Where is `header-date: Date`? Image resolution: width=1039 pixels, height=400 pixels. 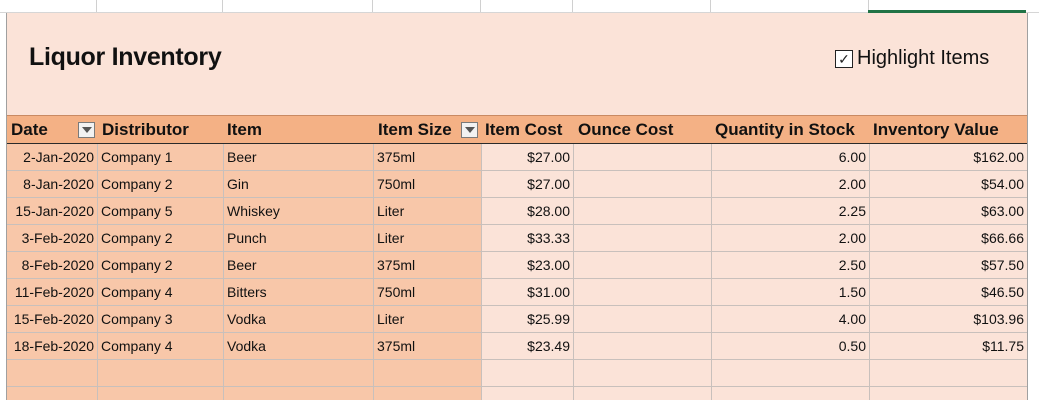
header-date: Date is located at coordinates (29, 129).